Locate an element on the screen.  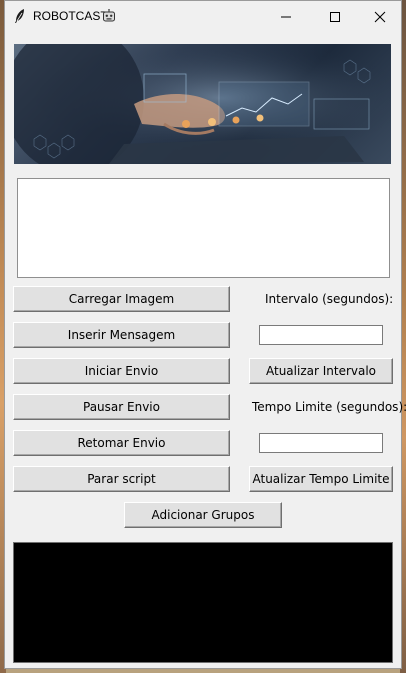
time-limit-label: Tempo Limite (segundos): is located at coordinates (329, 407).